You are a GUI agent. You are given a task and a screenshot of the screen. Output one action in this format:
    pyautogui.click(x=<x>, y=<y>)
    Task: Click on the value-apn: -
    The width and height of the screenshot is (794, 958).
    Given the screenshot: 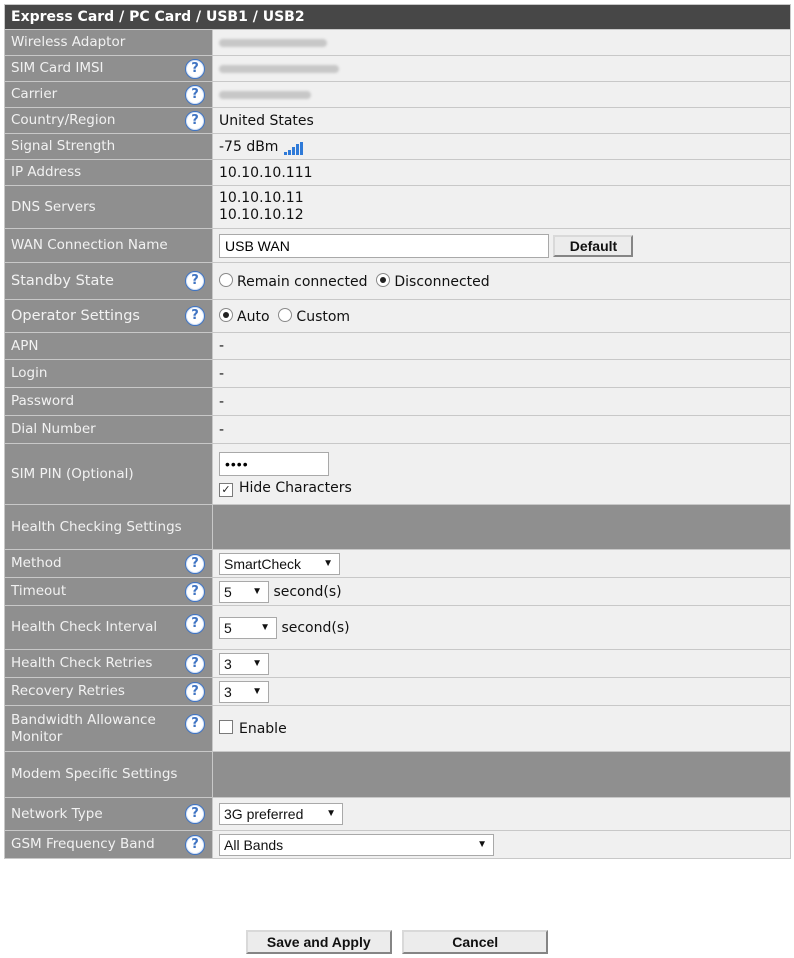 What is the action you would take?
    pyautogui.click(x=501, y=346)
    